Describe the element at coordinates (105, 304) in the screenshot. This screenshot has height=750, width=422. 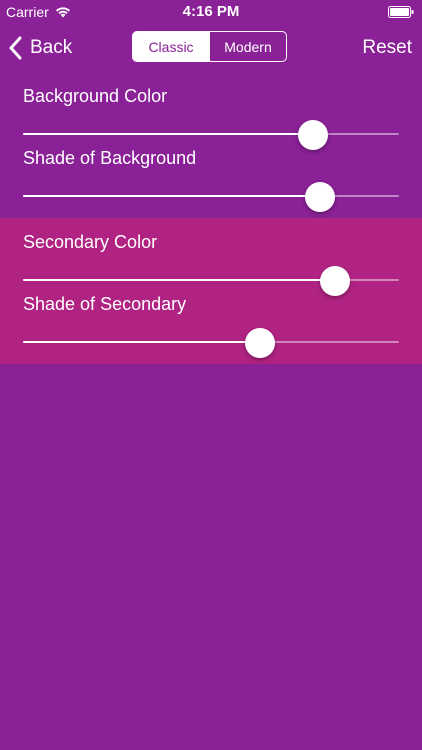
I see `shade-of-secondary-label: Shade of Secondary` at that location.